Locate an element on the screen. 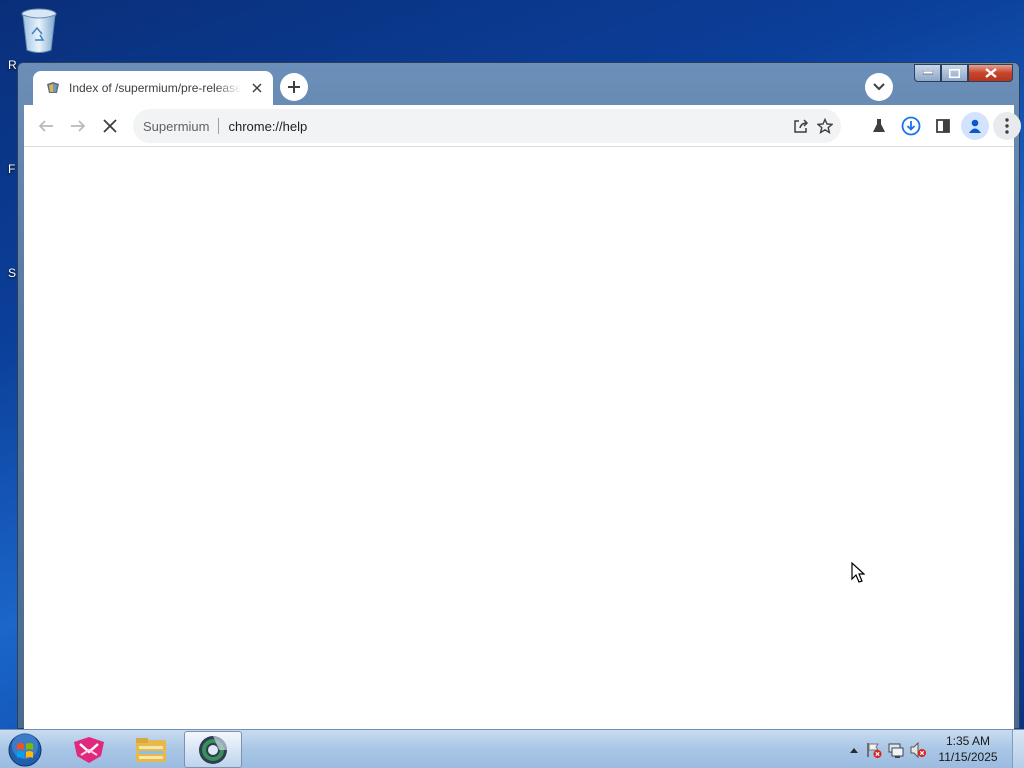  browser-tab: Index of /supermium/pre-release is located at coordinates (153, 88).